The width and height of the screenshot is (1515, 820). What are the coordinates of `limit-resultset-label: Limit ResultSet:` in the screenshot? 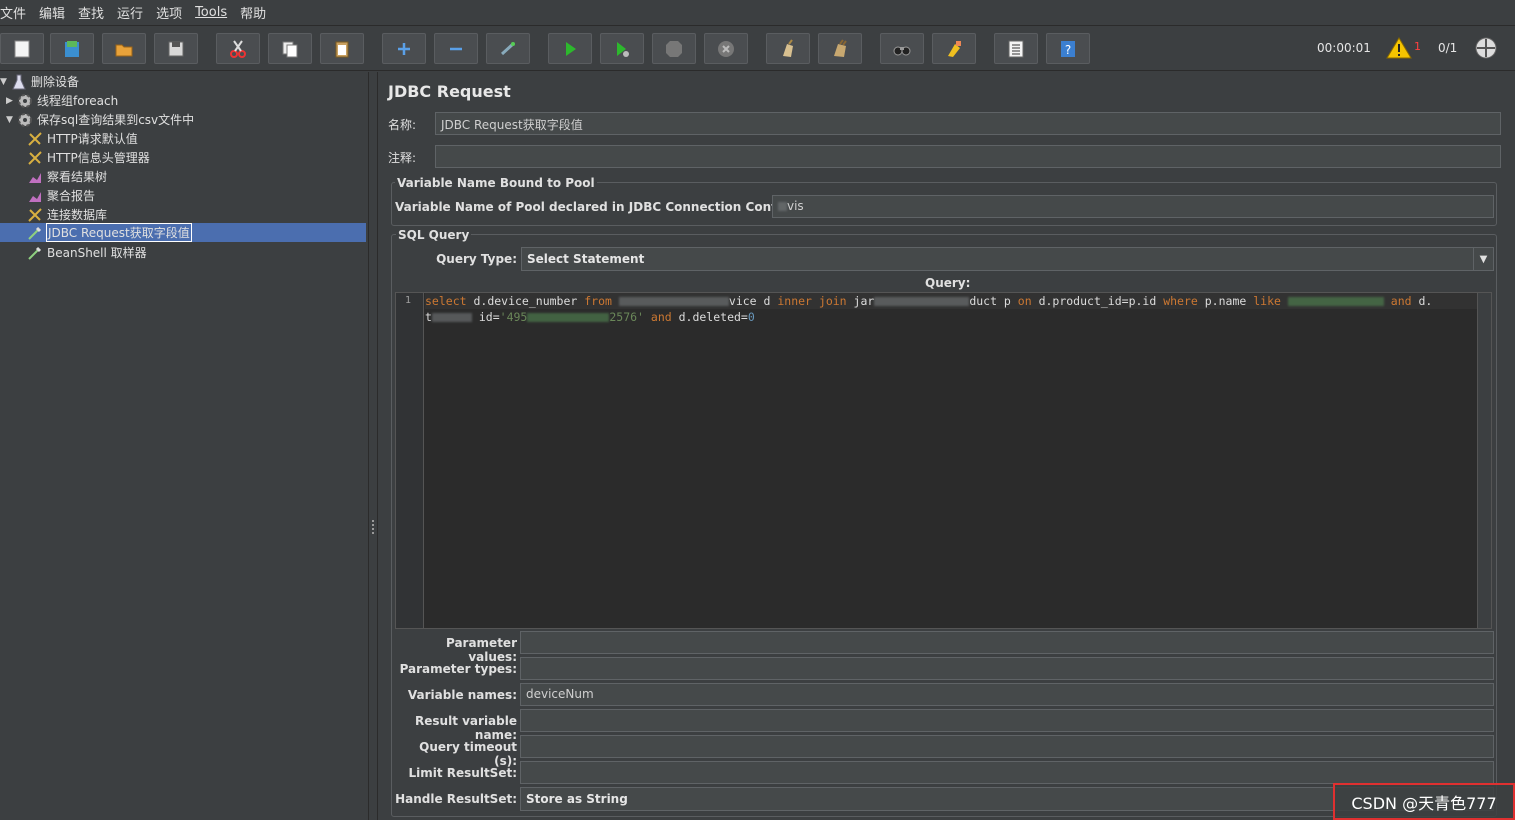 It's located at (462, 773).